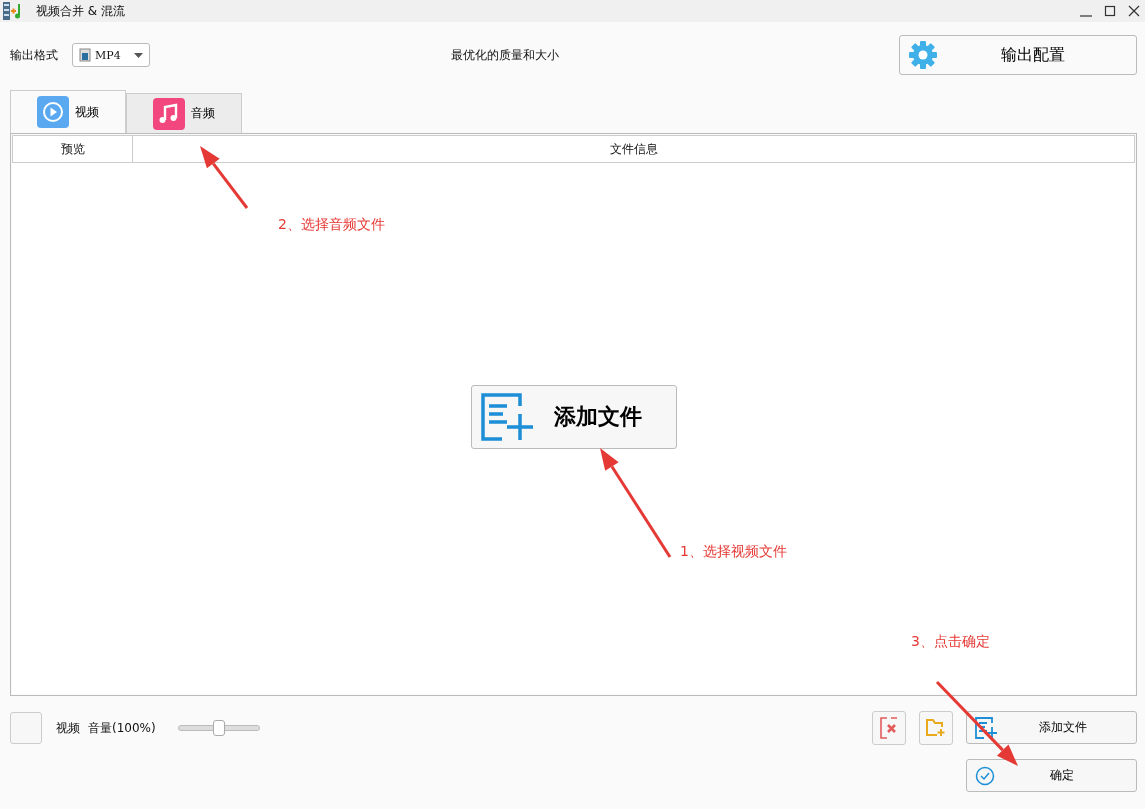 The height and width of the screenshot is (809, 1145). I want to click on format-dropdown: MP4, so click(111, 55).